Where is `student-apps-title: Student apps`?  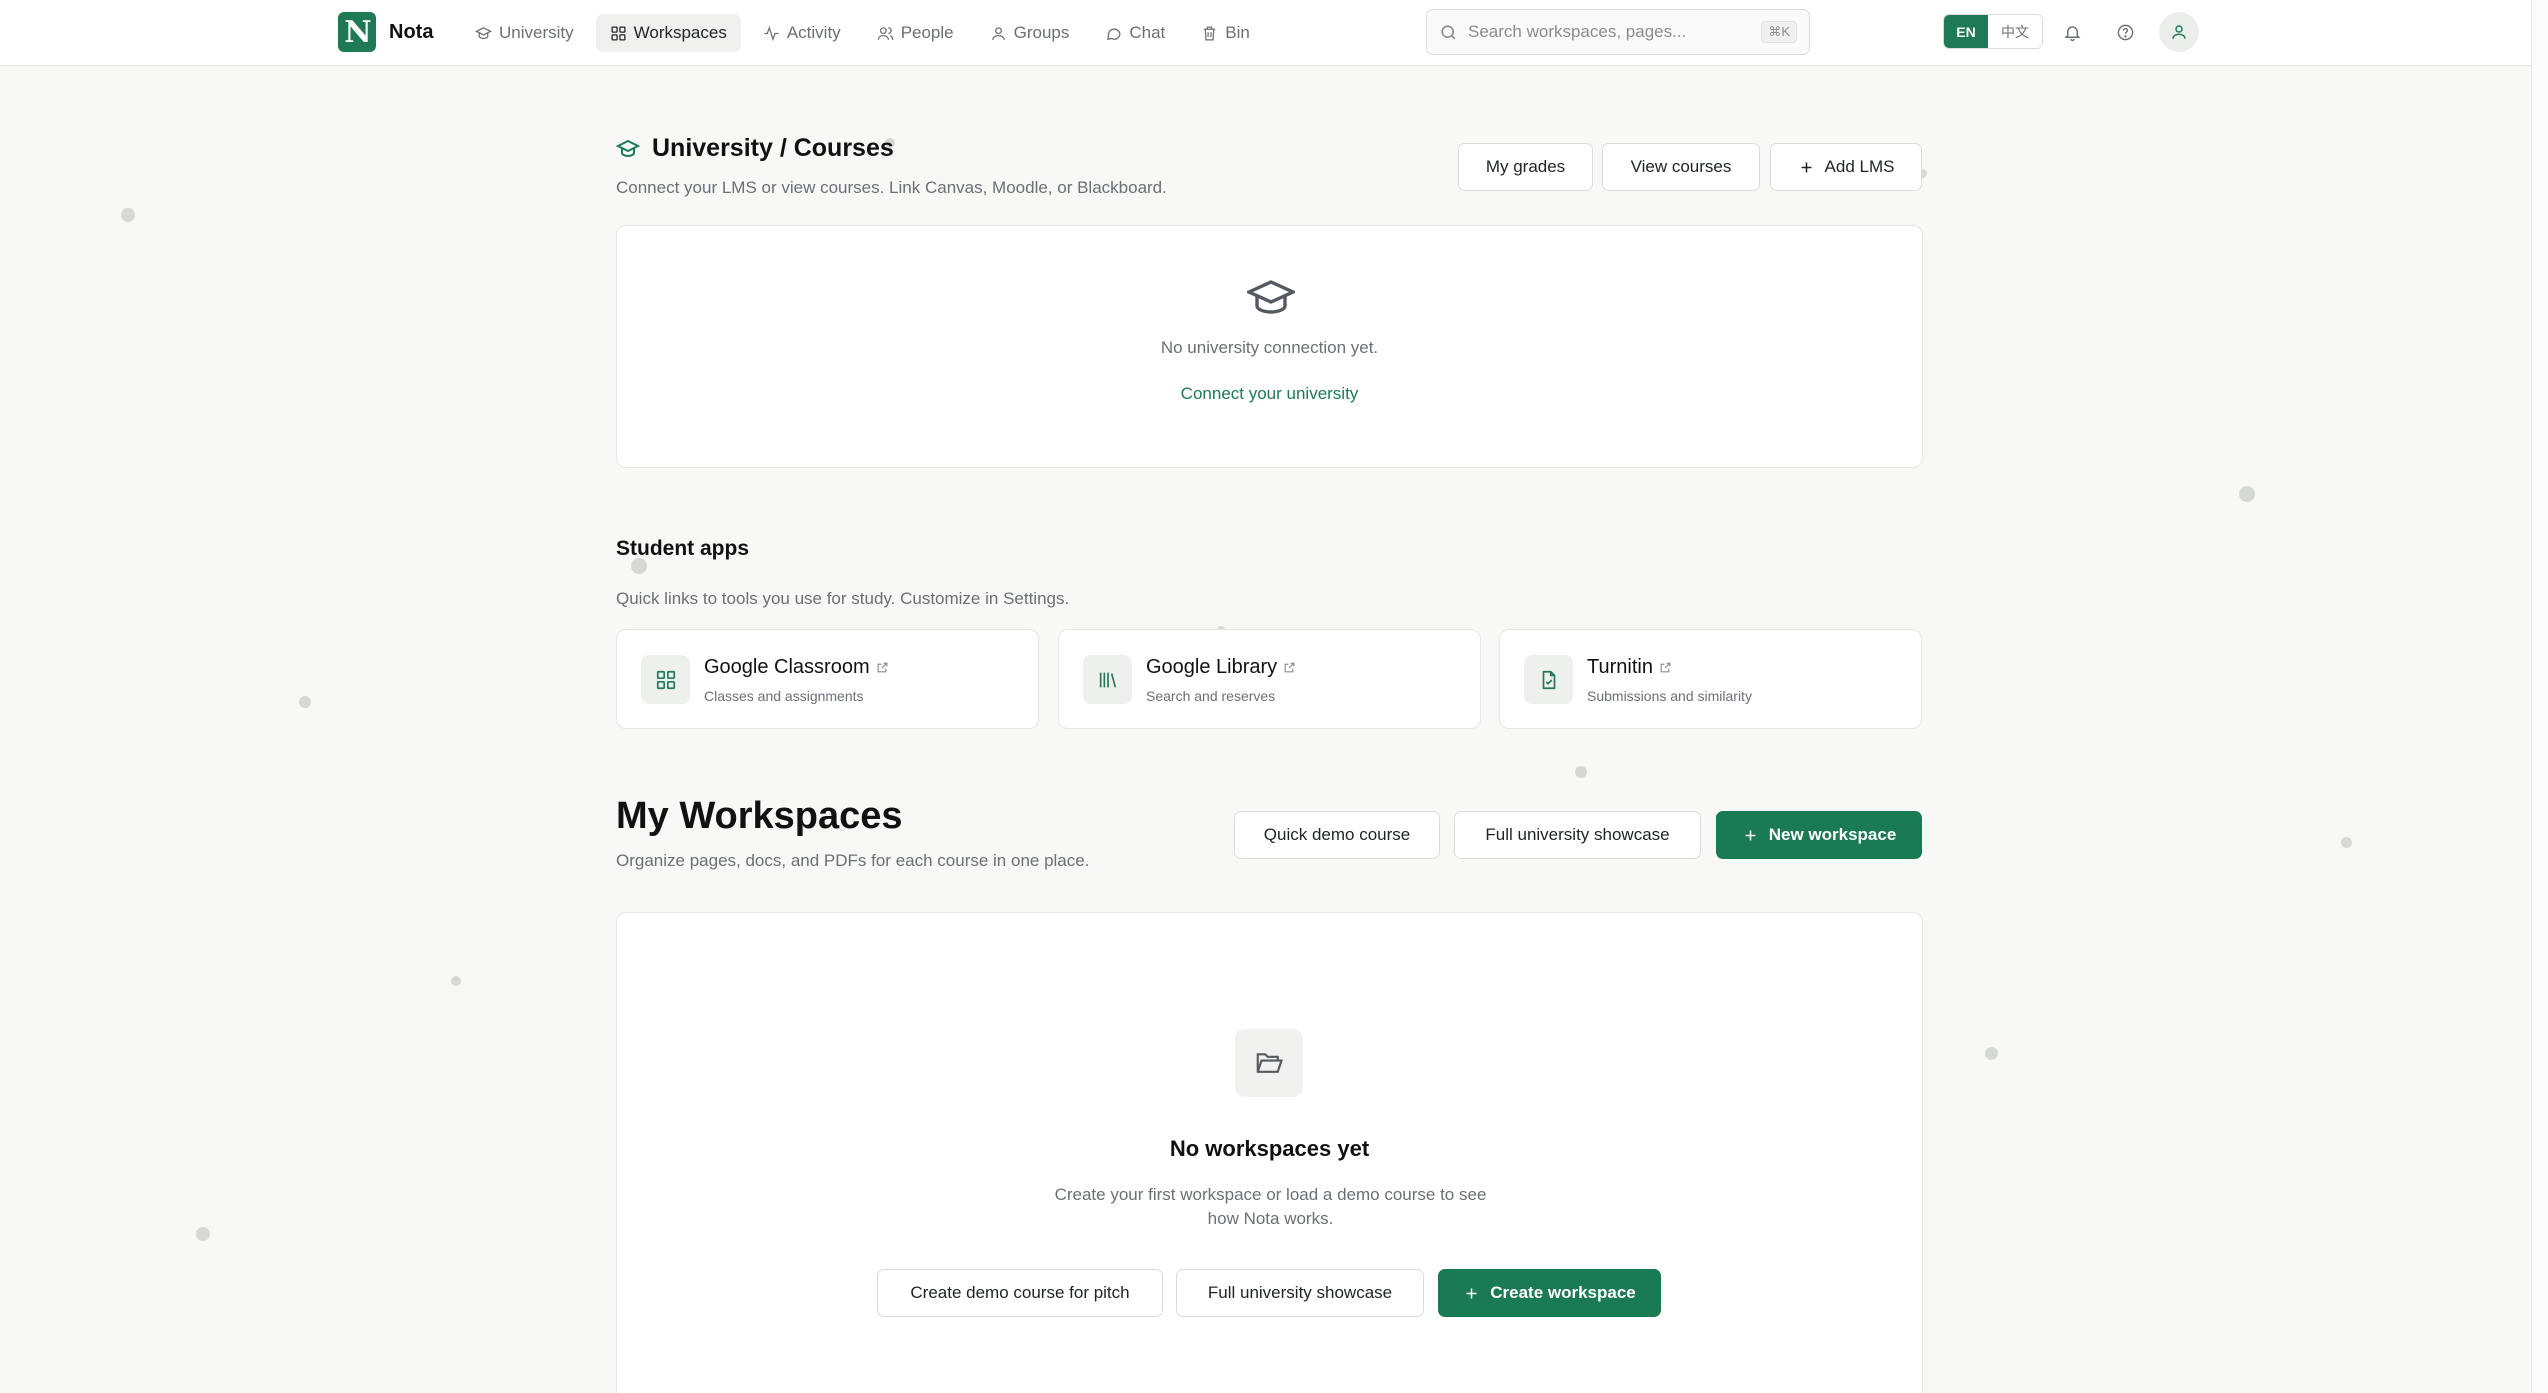 student-apps-title: Student apps is located at coordinates (683, 548).